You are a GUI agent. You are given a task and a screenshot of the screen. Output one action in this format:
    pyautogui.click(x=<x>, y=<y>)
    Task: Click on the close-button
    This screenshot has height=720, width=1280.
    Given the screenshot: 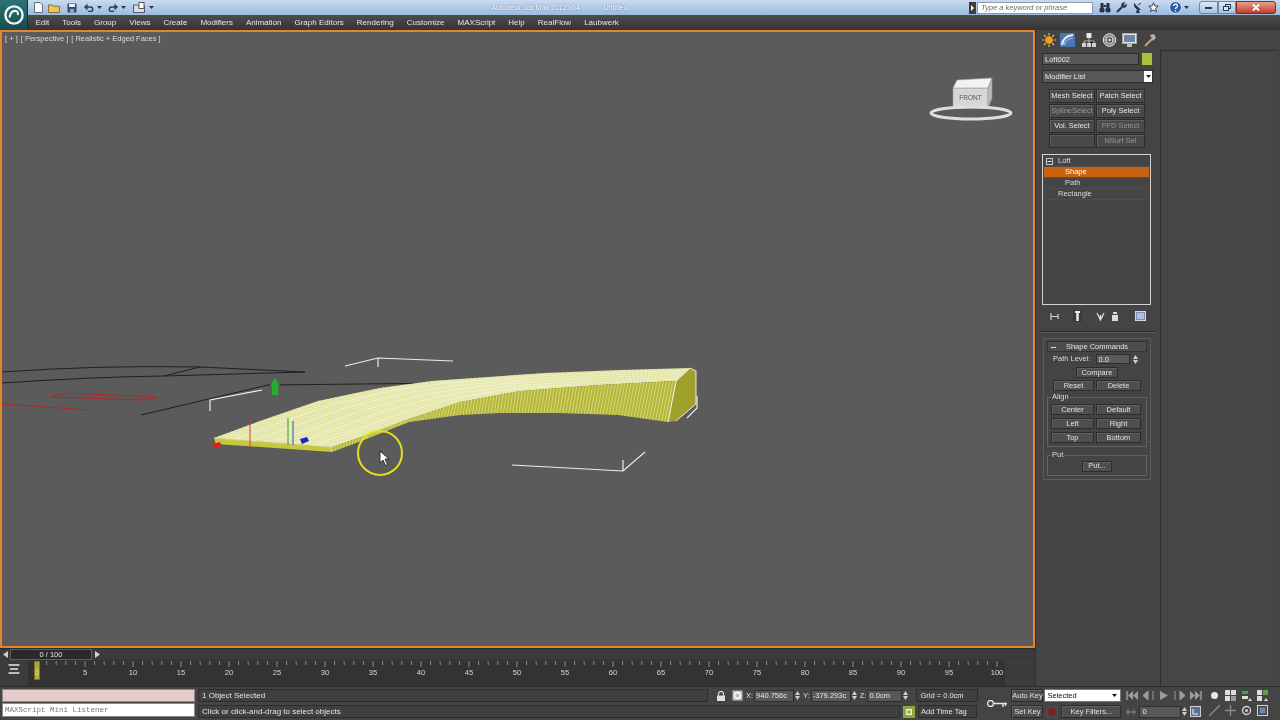 What is the action you would take?
    pyautogui.click(x=1256, y=7)
    